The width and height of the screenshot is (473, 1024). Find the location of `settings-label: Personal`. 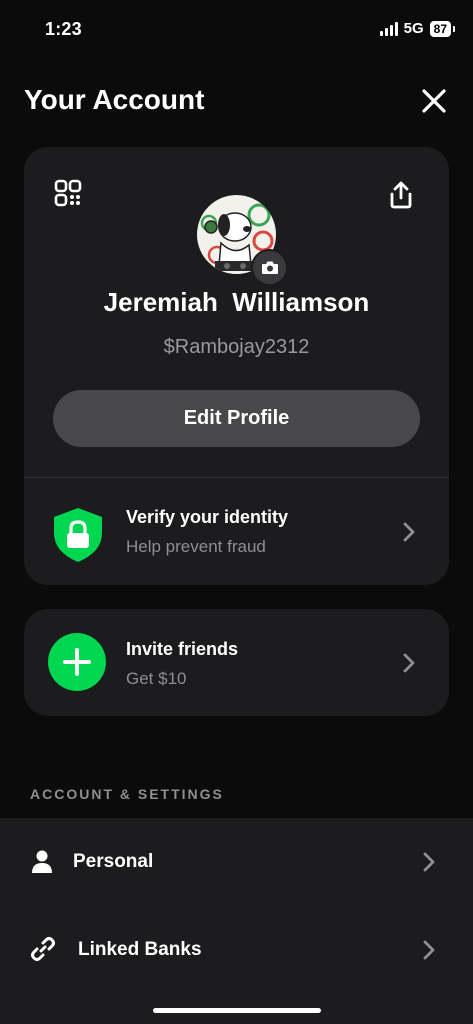

settings-label: Personal is located at coordinates (113, 861).